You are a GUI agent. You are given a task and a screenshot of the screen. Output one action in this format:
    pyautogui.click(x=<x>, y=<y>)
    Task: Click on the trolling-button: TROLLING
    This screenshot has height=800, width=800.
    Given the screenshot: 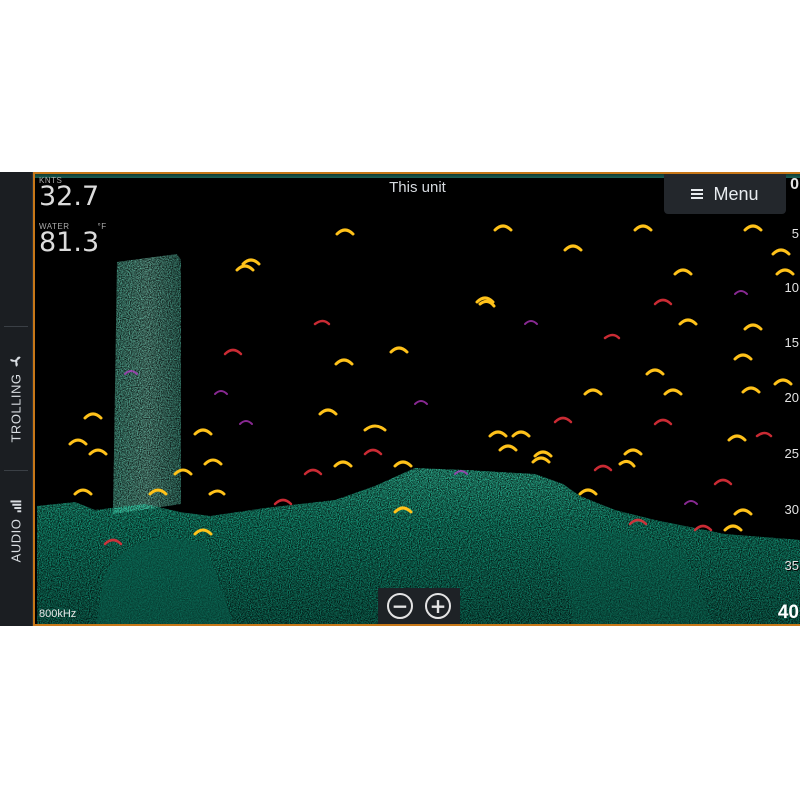 What is the action you would take?
    pyautogui.click(x=16, y=398)
    